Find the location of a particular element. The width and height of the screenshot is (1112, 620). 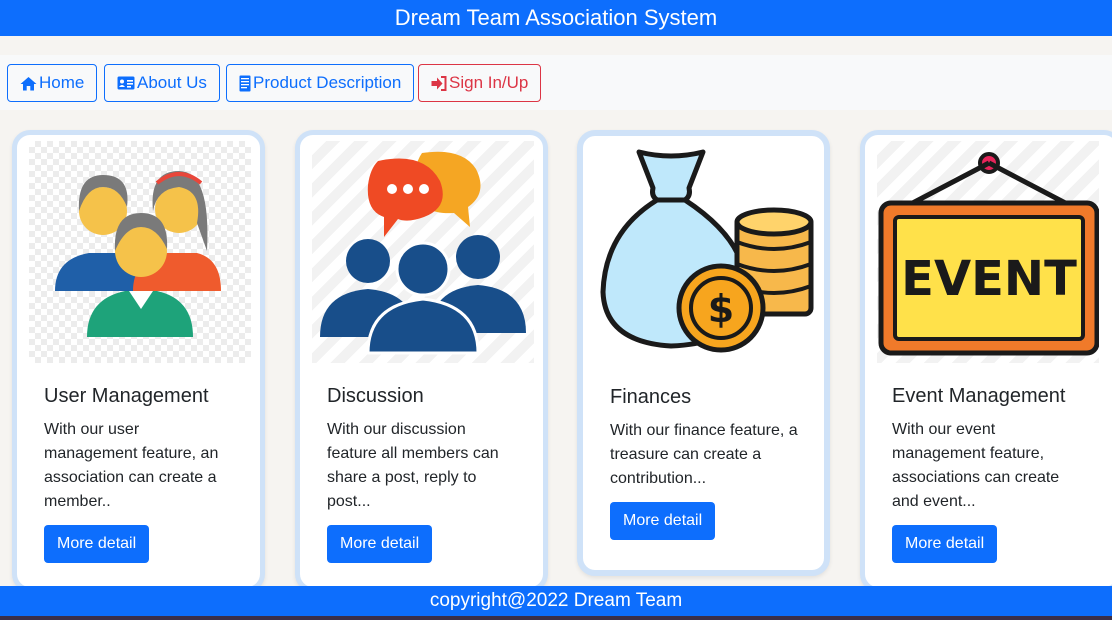

id-card-icon is located at coordinates (126, 83).